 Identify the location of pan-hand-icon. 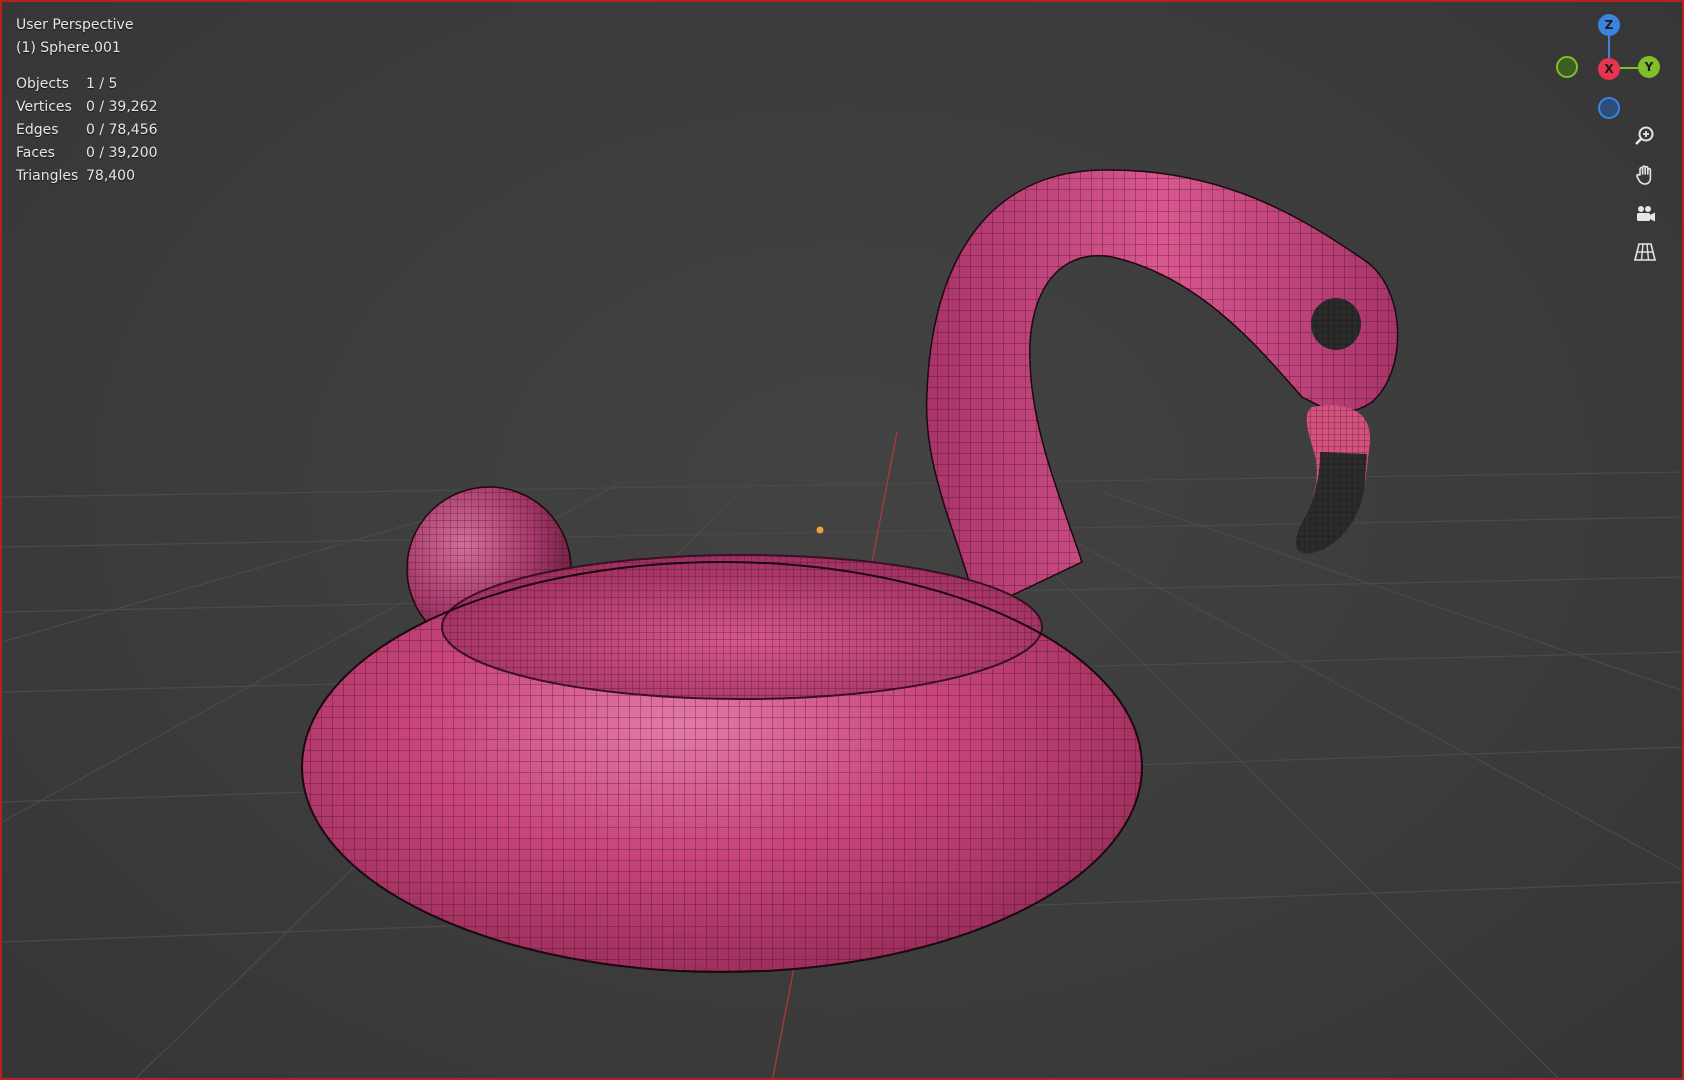
(1644, 175).